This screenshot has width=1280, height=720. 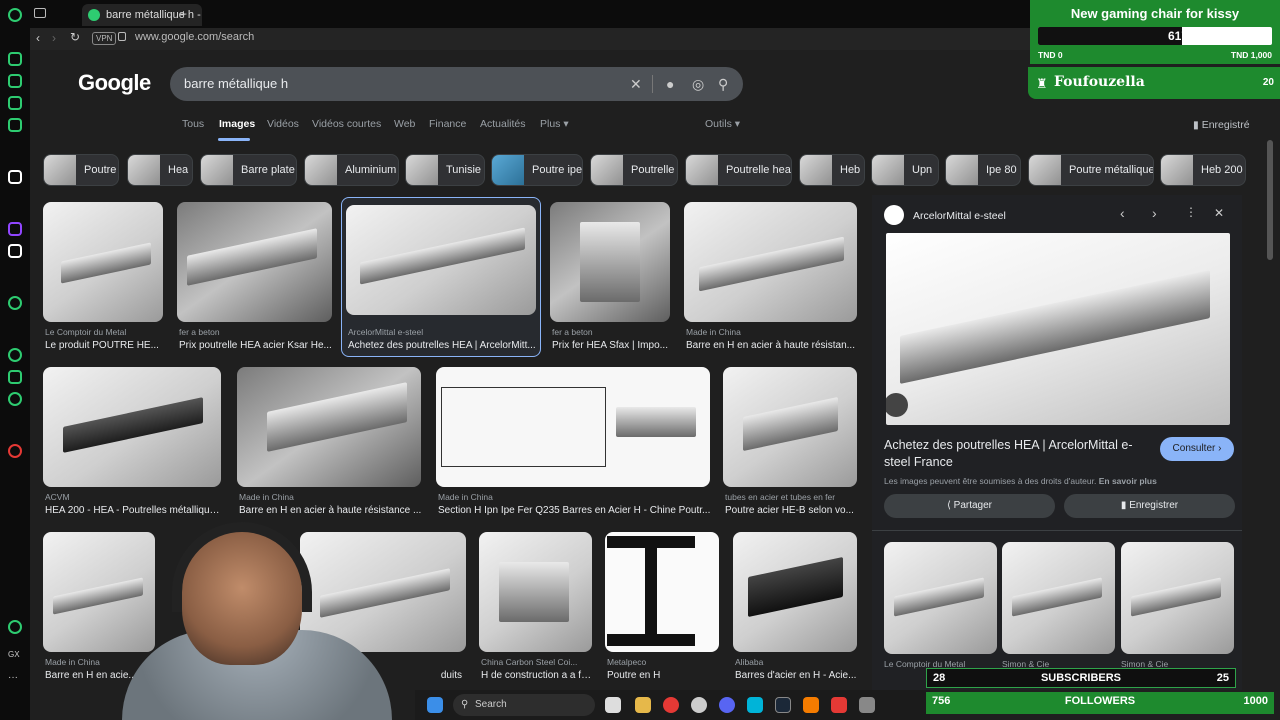 What do you see at coordinates (503, 124) in the screenshot?
I see `tab-news: Actualités` at bounding box center [503, 124].